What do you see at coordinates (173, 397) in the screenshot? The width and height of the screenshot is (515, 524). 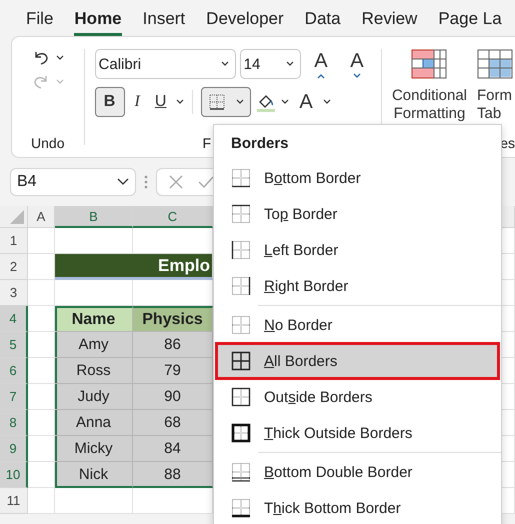 I see `table-cell: 90` at bounding box center [173, 397].